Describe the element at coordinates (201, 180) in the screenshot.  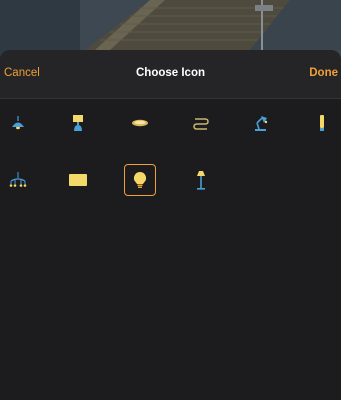
I see `floor-lamp-icon` at that location.